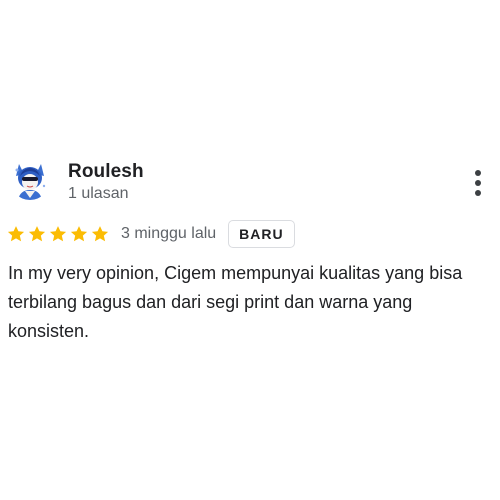 The height and width of the screenshot is (500, 500). Describe the element at coordinates (261, 234) in the screenshot. I see `new-badge: BARU` at that location.